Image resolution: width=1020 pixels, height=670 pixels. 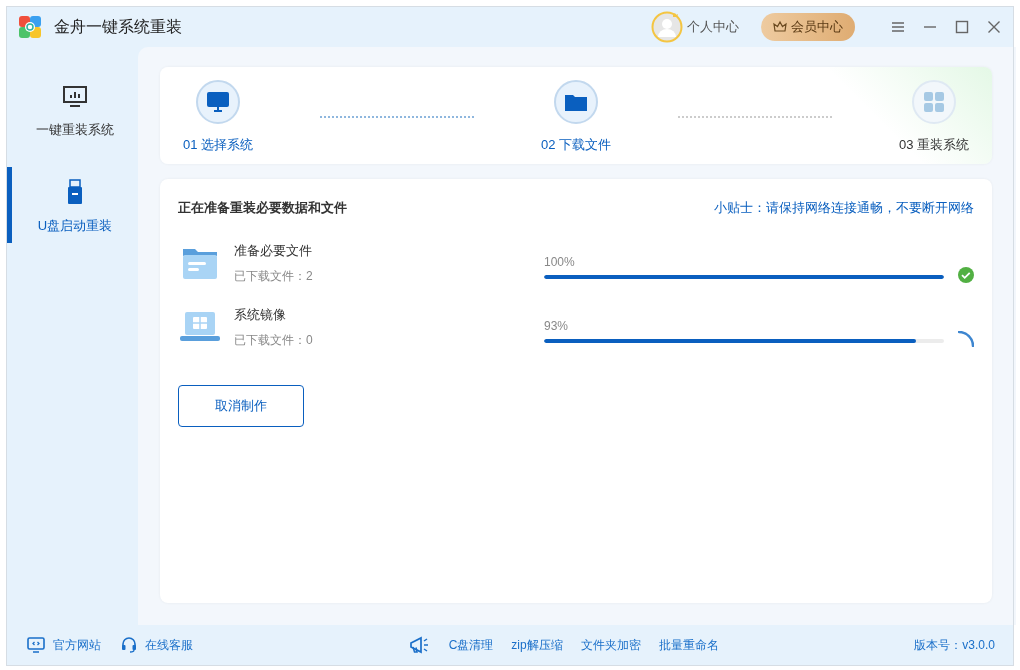 I want to click on item-detail: 已下载文件：2, so click(x=274, y=276).